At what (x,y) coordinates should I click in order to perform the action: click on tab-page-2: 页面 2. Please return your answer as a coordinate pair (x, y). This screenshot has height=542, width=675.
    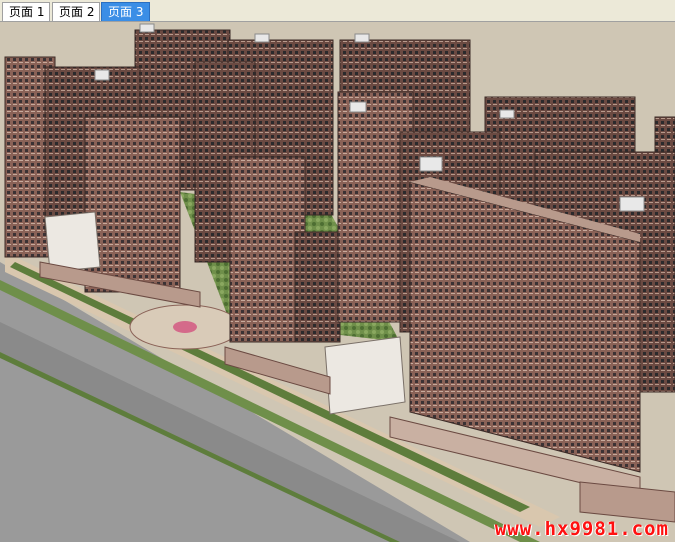
    Looking at the image, I should click on (76, 11).